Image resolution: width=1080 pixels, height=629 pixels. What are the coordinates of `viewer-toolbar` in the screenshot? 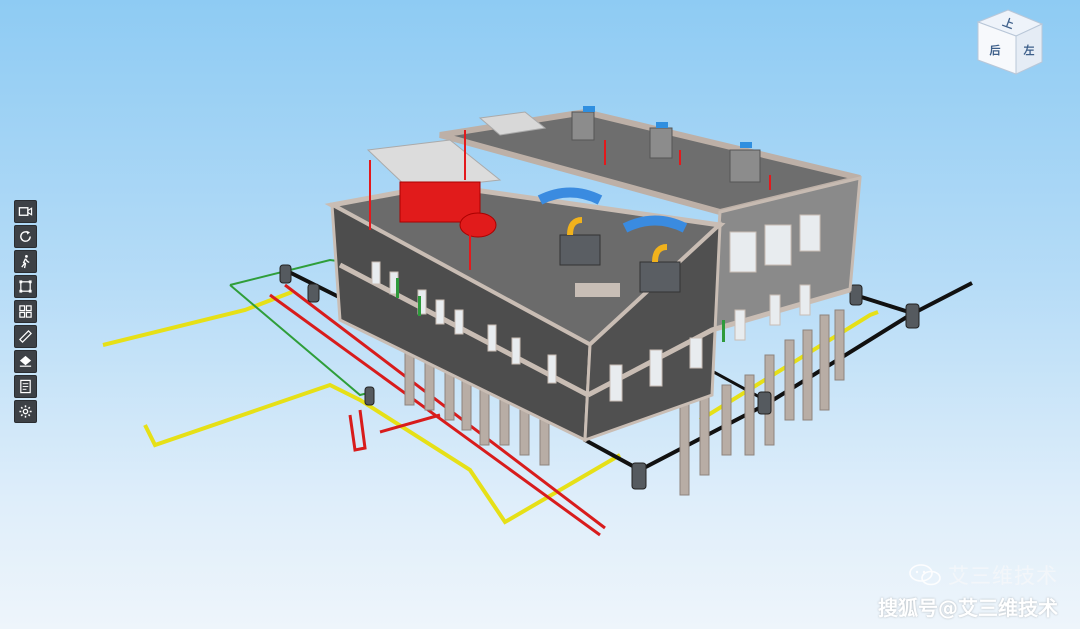 It's located at (26, 311).